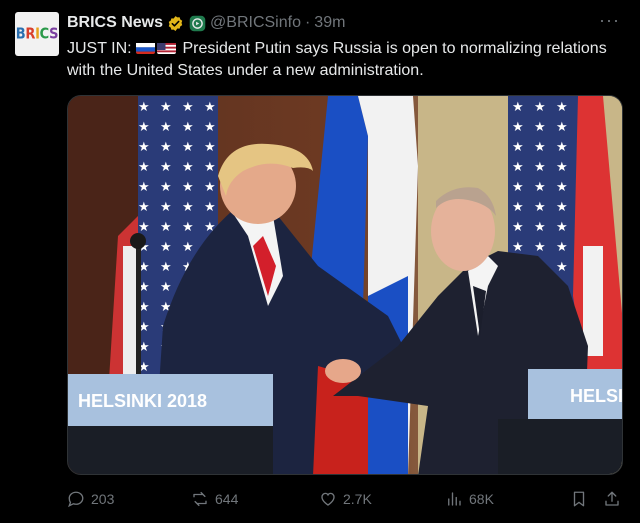 This screenshot has width=640, height=523. What do you see at coordinates (90, 499) in the screenshot?
I see `reply-button: 203` at bounding box center [90, 499].